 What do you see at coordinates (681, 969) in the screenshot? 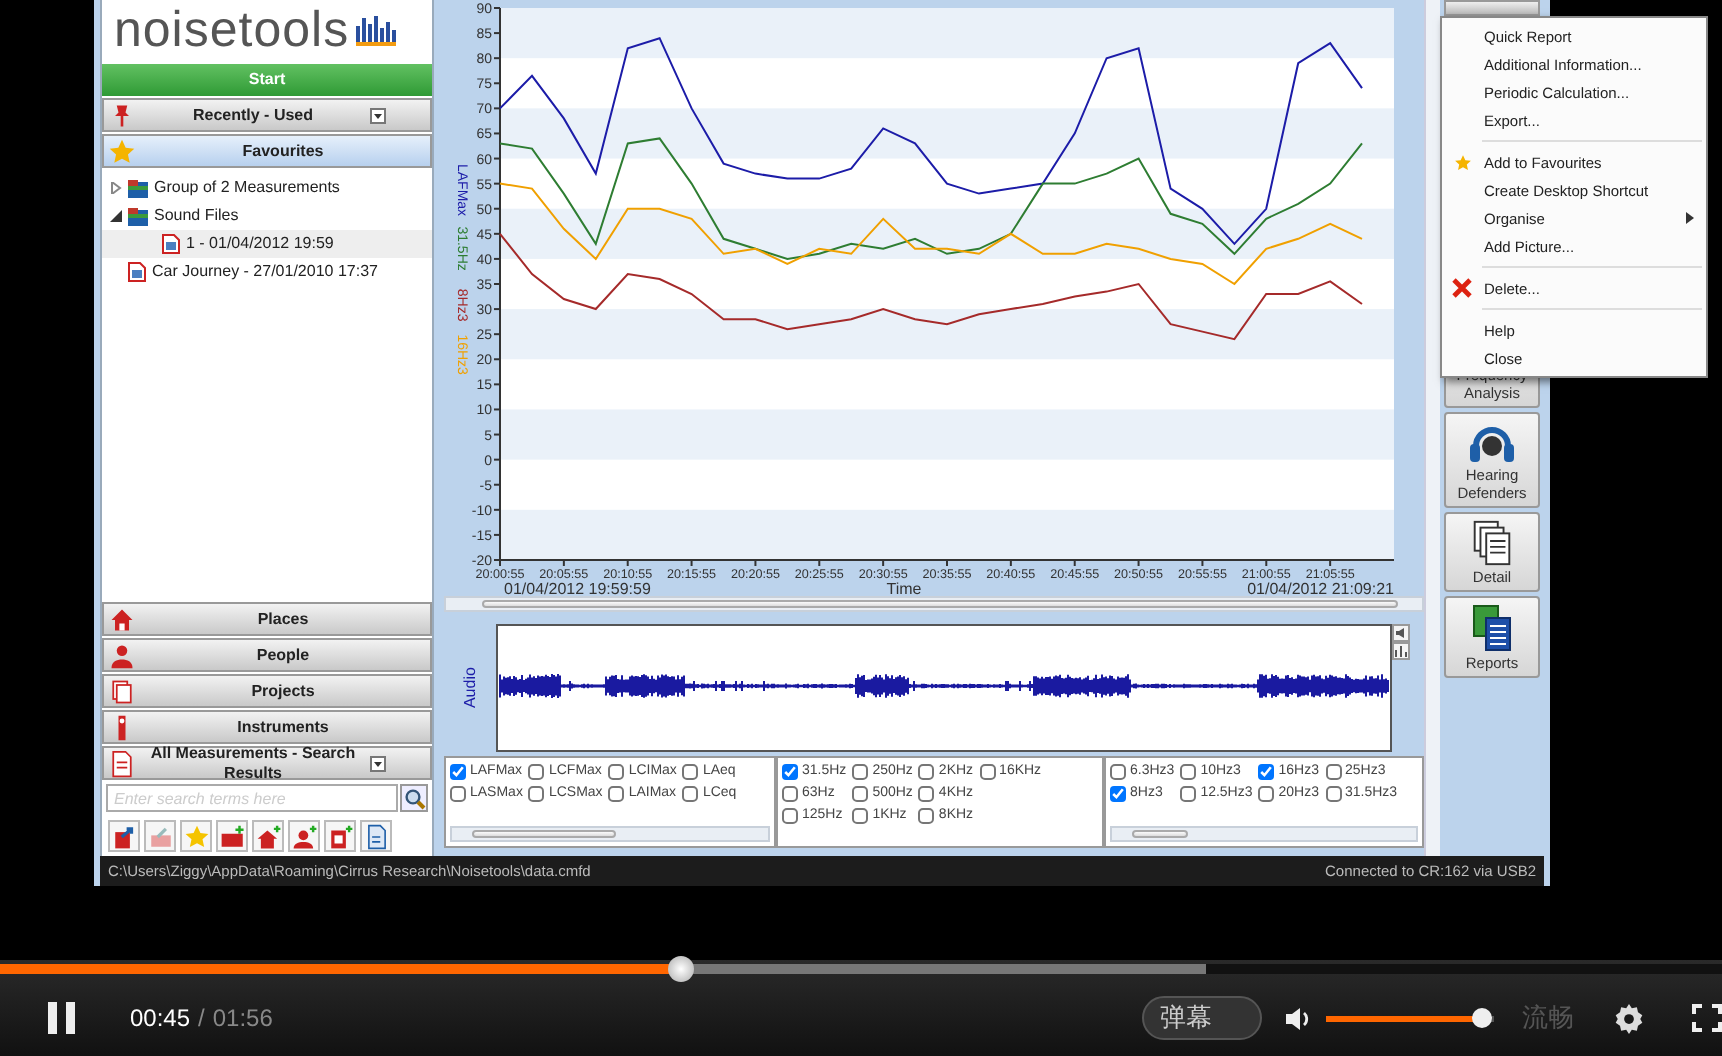
I see `progress-thumb` at bounding box center [681, 969].